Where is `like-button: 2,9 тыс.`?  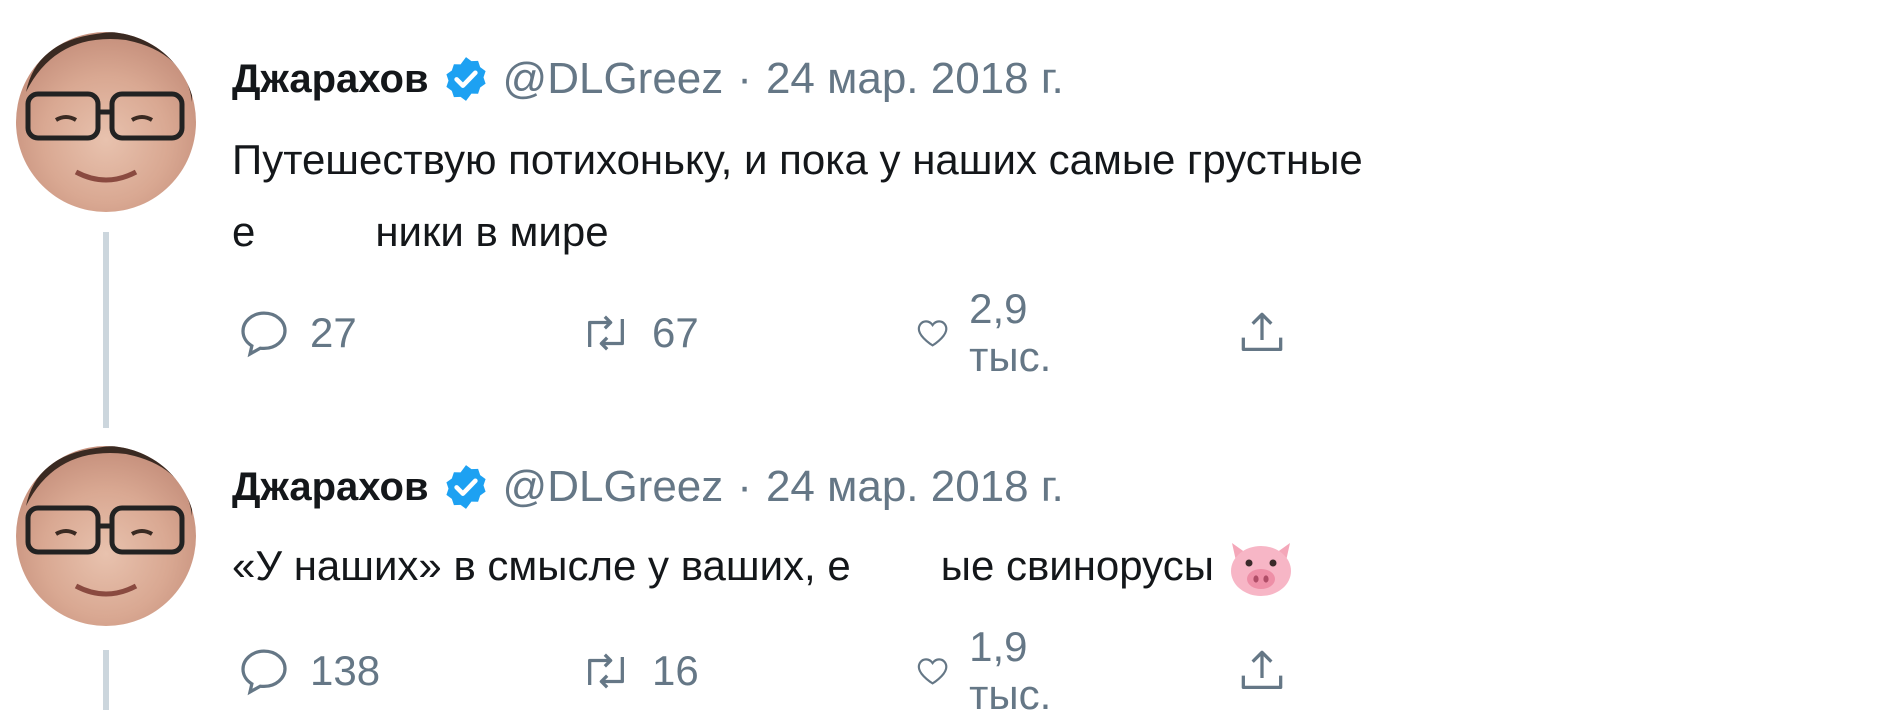 like-button: 2,9 тыс. is located at coordinates (992, 332).